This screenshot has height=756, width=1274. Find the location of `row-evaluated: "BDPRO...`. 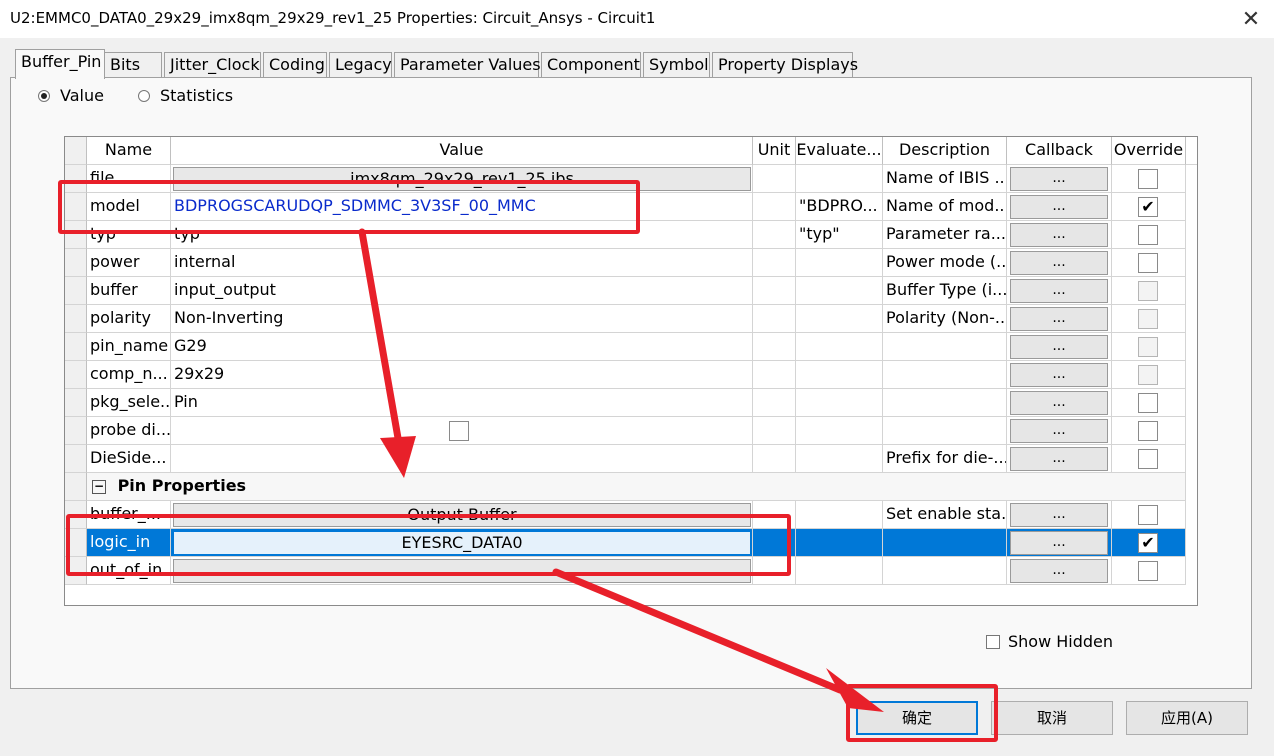

row-evaluated: "BDPRO... is located at coordinates (839, 207).